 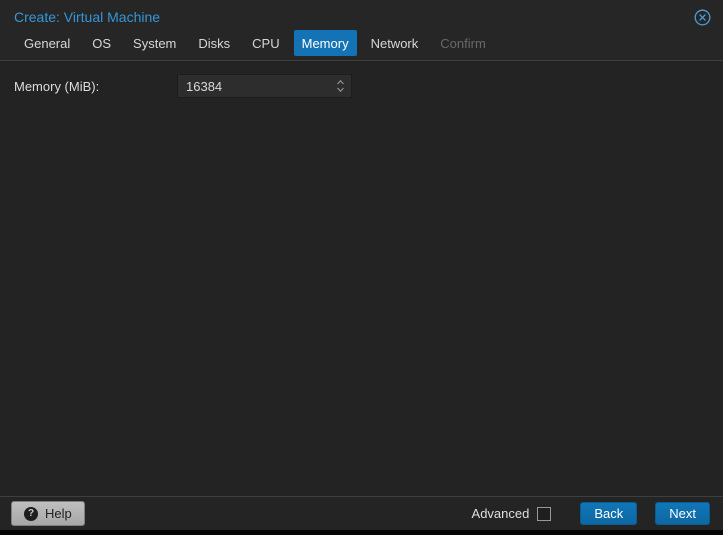 I want to click on spinner-up-down-icon, so click(x=340, y=86).